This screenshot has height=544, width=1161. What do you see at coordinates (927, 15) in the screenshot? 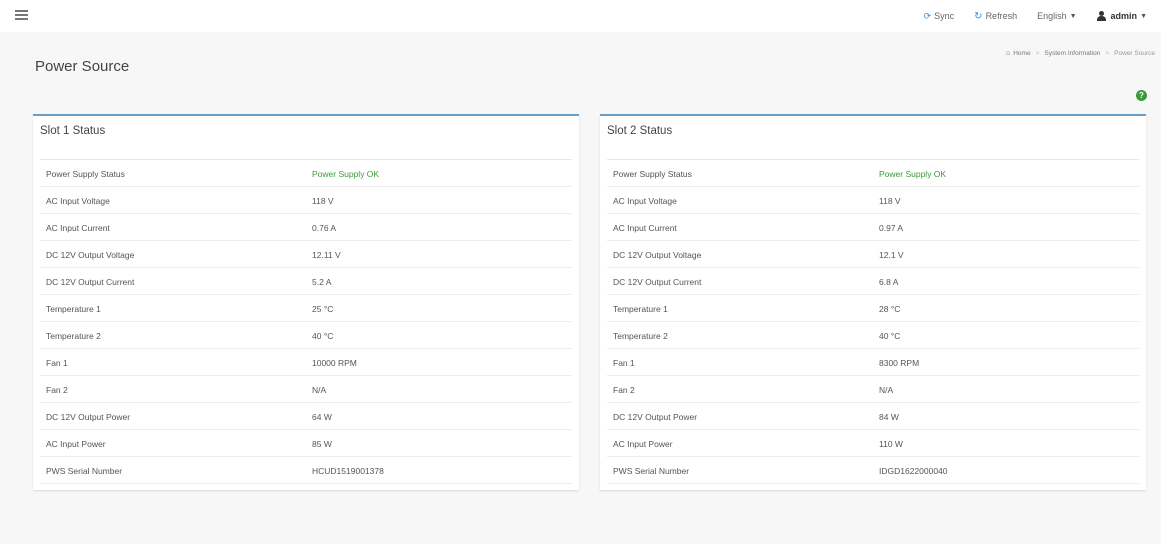
I see `sync-icon: ⟳` at bounding box center [927, 15].